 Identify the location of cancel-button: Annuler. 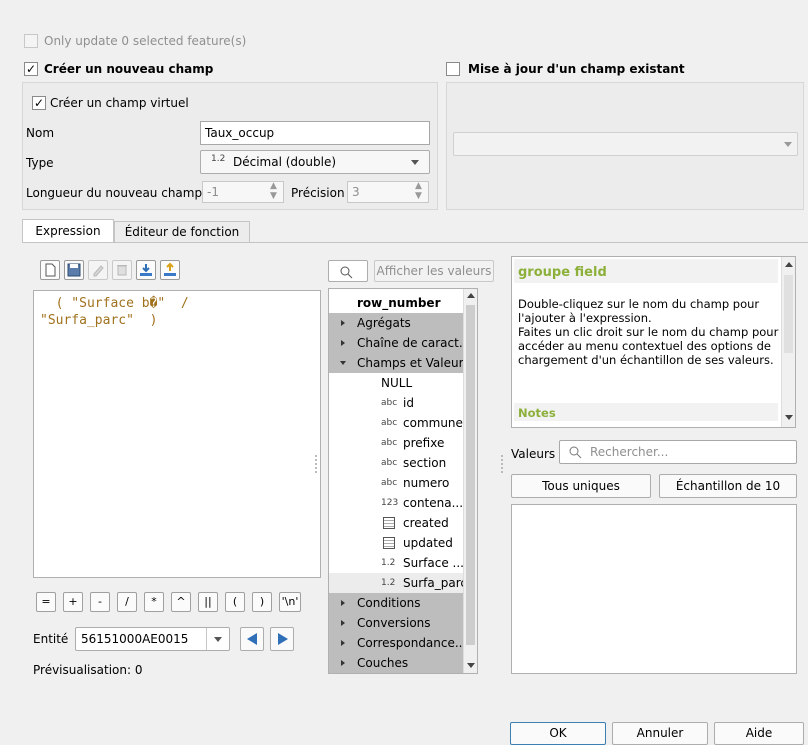
(660, 733).